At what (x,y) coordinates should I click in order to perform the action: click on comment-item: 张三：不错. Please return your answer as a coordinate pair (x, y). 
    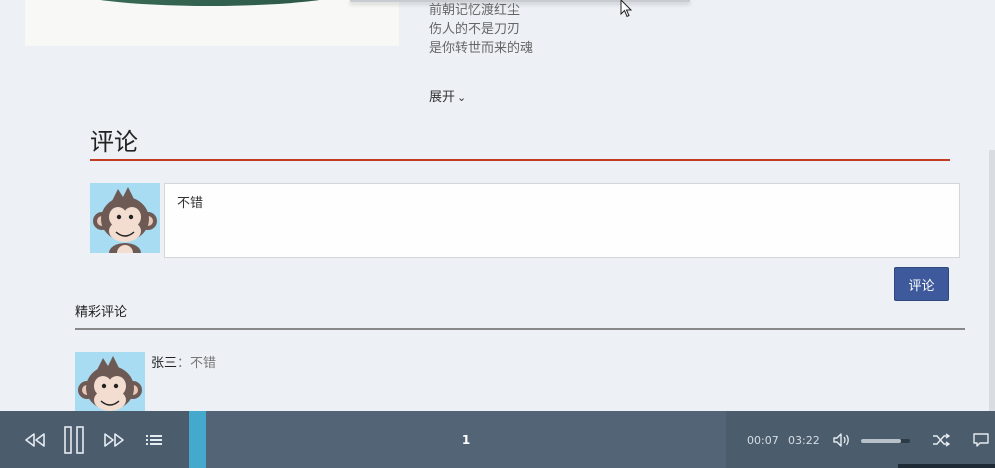
    Looking at the image, I should click on (183, 361).